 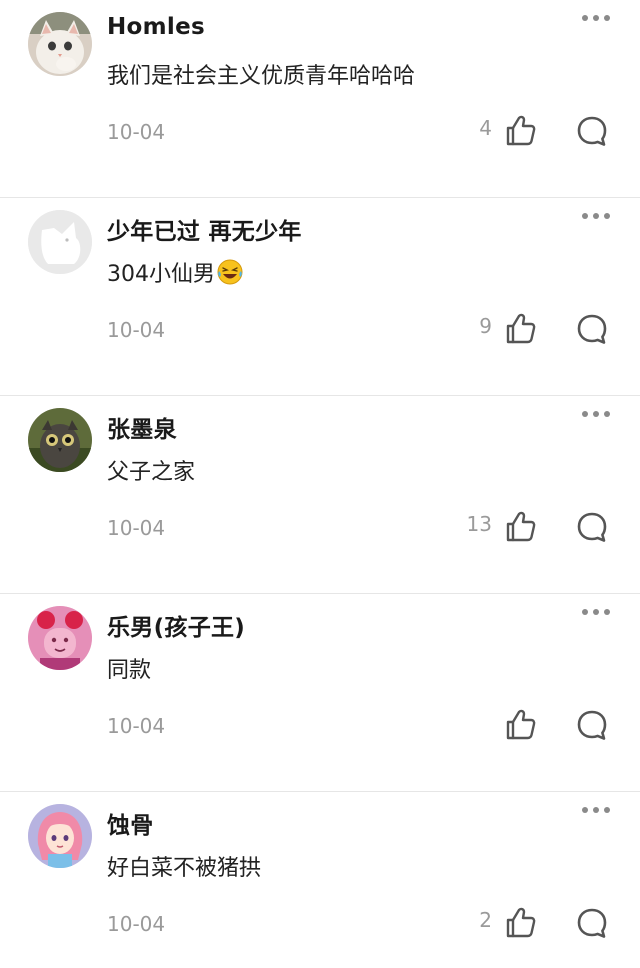 I want to click on comment-text-body: 我们是社会主义优质青年哈哈哈, so click(x=261, y=76).